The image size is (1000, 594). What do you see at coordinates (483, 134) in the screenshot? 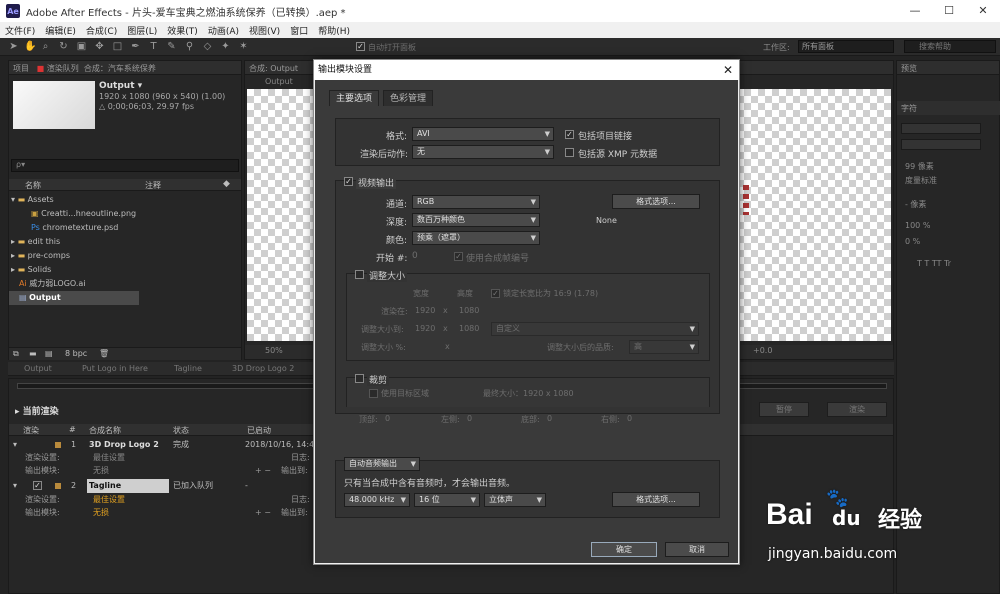
I see `format-select: AVI ▼` at bounding box center [483, 134].